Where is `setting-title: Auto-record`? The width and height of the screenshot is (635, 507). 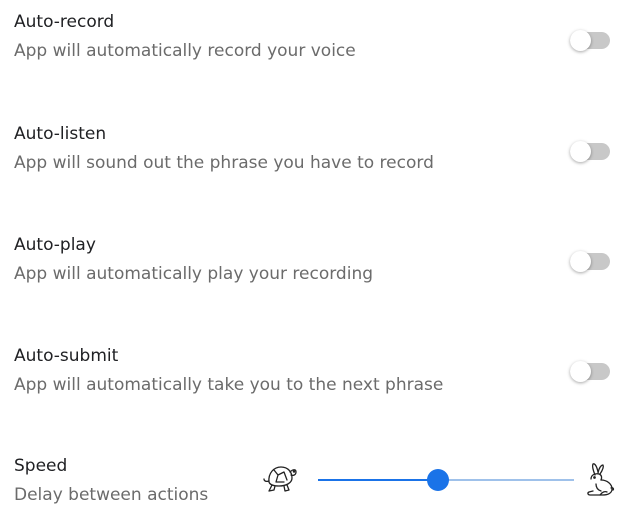
setting-title: Auto-record is located at coordinates (64, 22).